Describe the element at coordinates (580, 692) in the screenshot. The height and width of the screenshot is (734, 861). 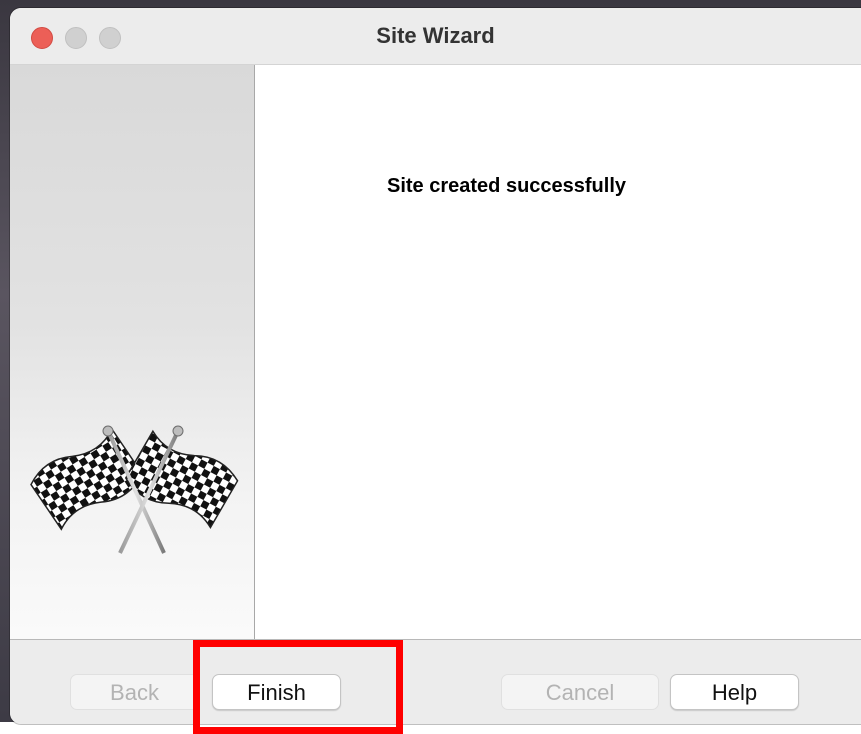
I see `cancel-button: Cancel` at that location.